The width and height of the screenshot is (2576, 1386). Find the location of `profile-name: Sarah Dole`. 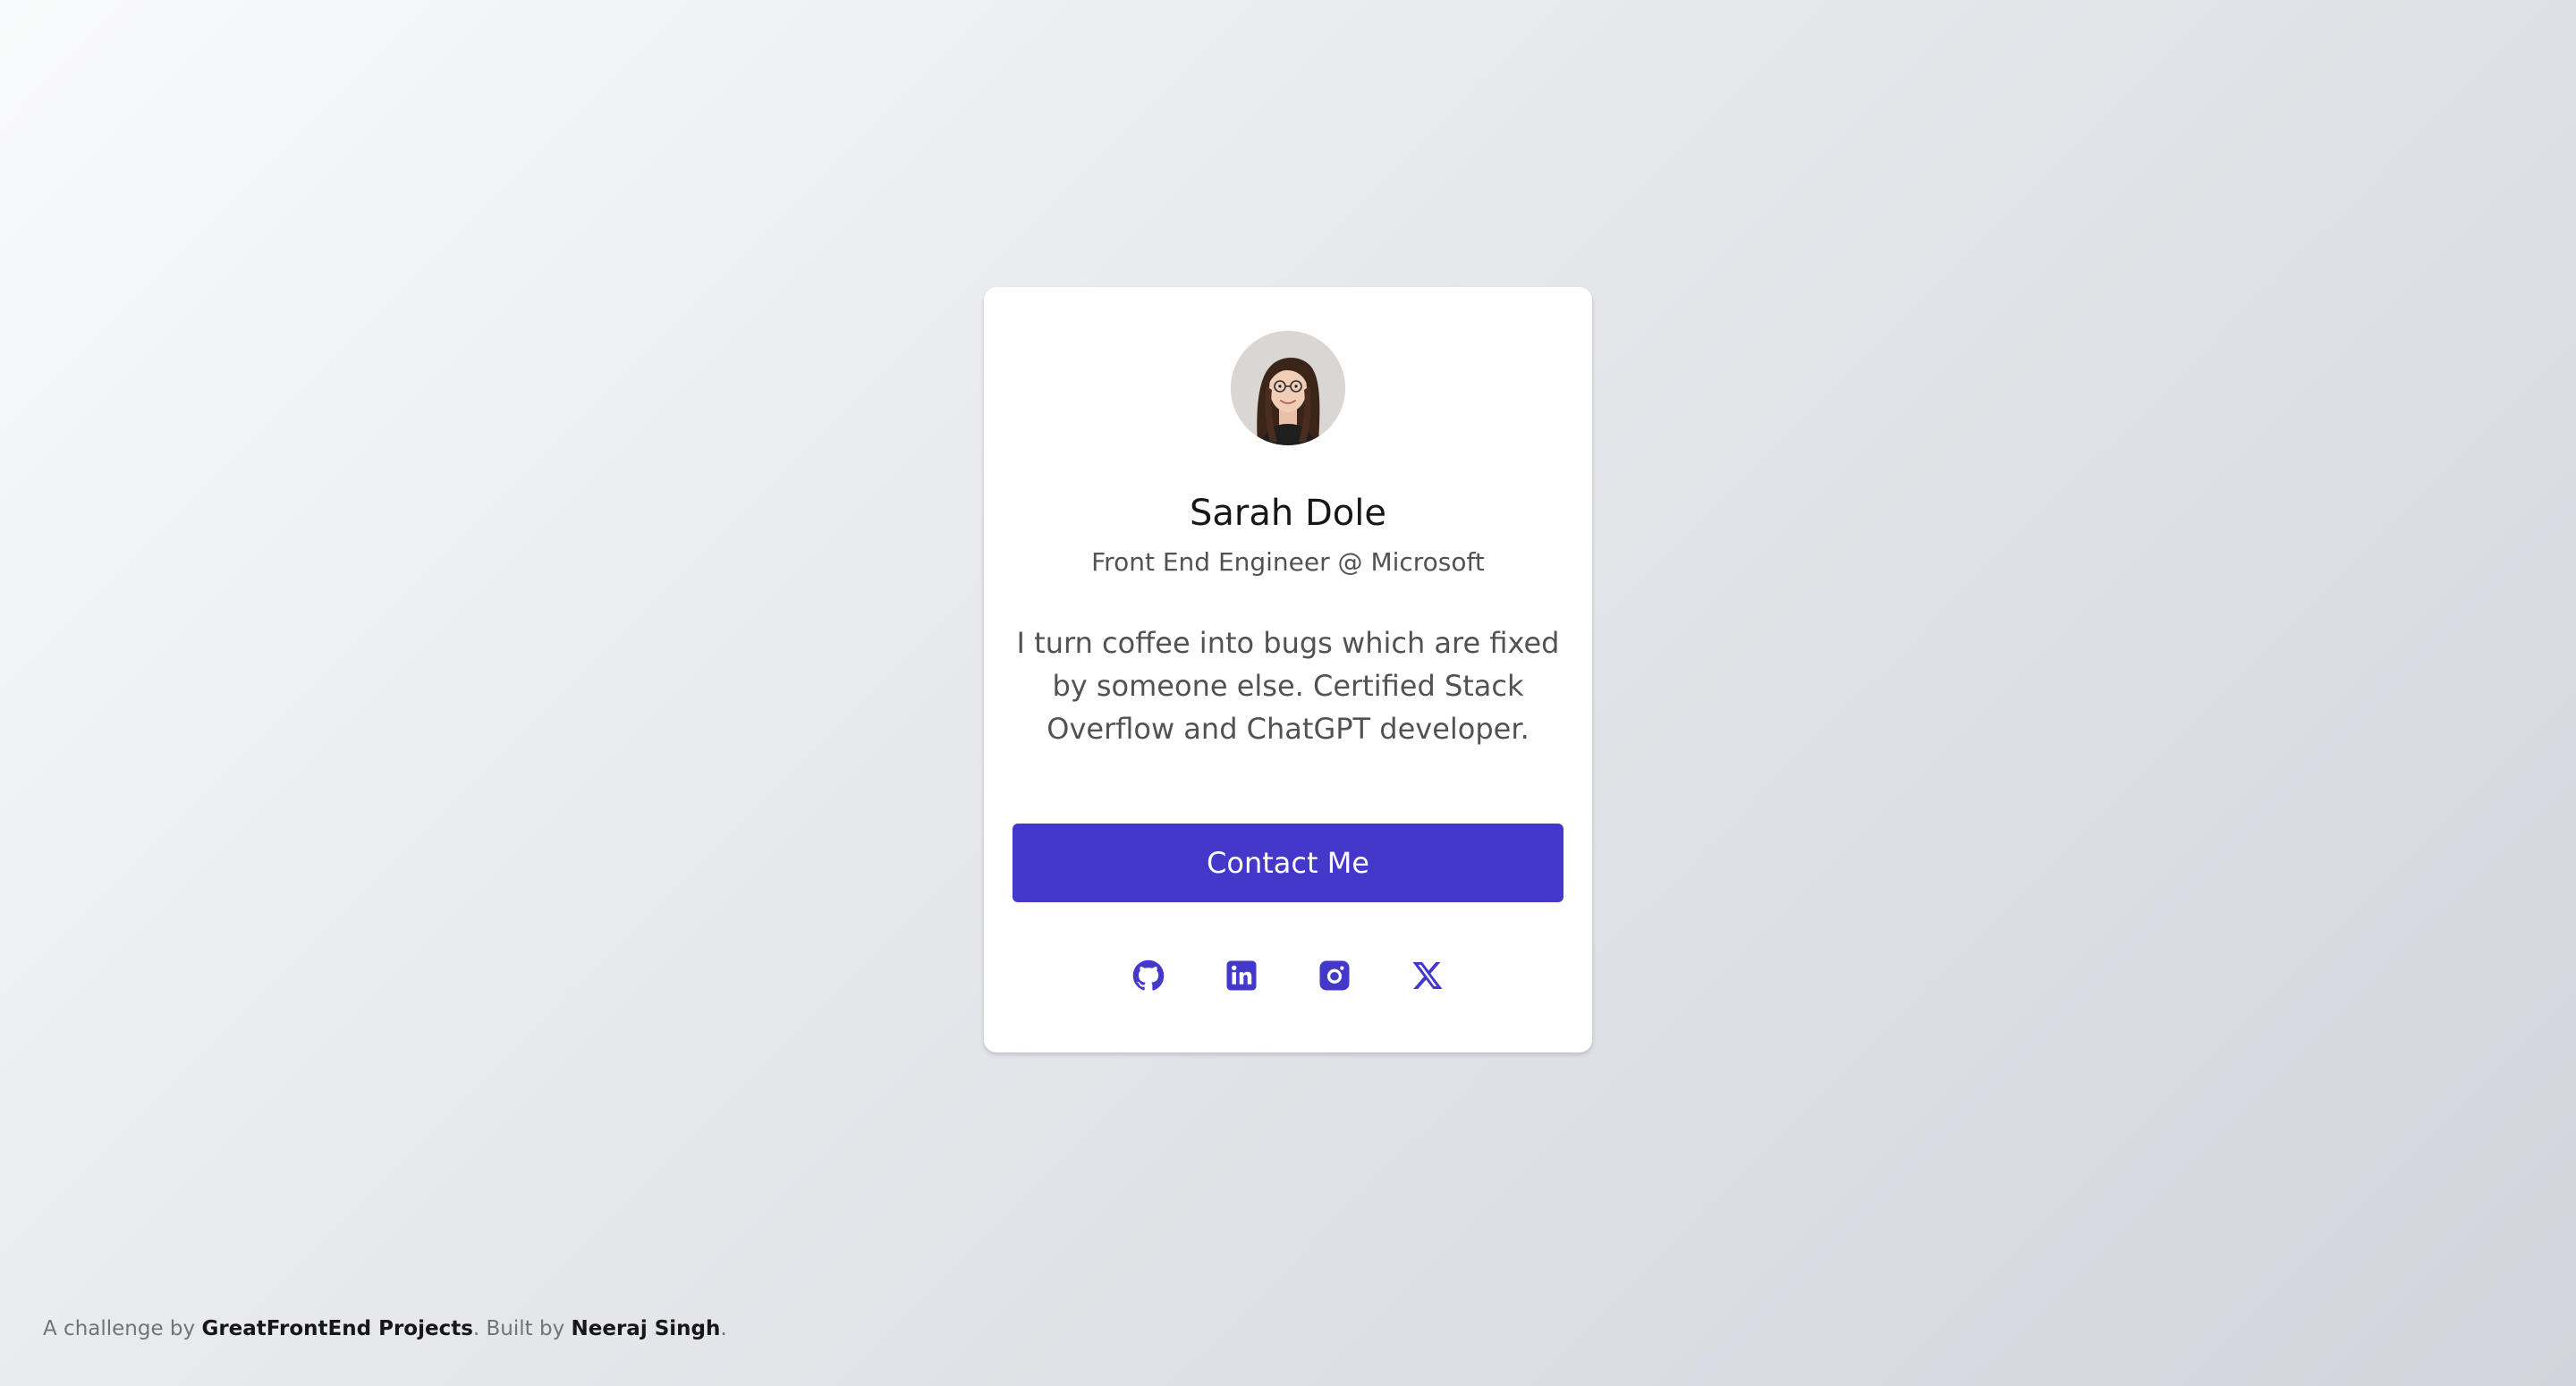

profile-name: Sarah Dole is located at coordinates (1288, 513).